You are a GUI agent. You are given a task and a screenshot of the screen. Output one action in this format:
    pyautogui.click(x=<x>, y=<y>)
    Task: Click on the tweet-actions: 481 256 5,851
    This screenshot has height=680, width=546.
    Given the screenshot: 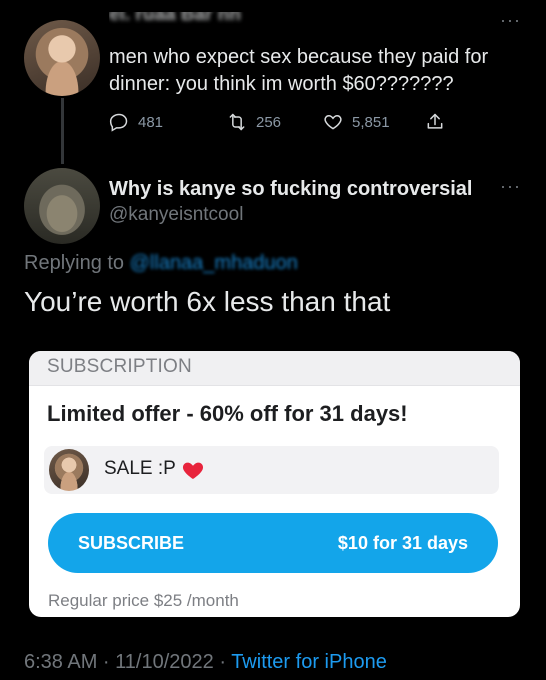 What is the action you would take?
    pyautogui.click(x=319, y=124)
    